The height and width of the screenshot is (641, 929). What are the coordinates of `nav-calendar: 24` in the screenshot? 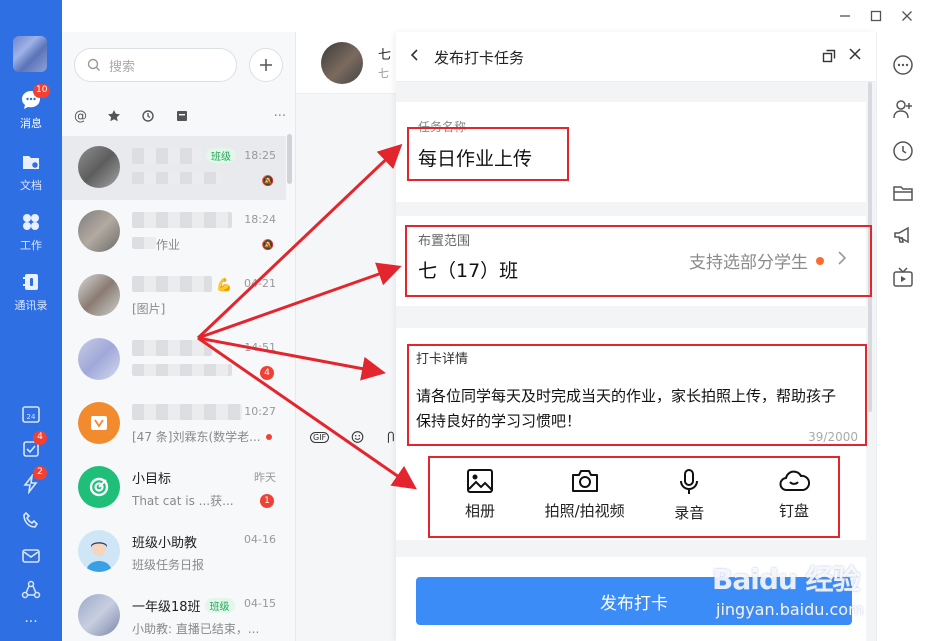 It's located at (31, 414).